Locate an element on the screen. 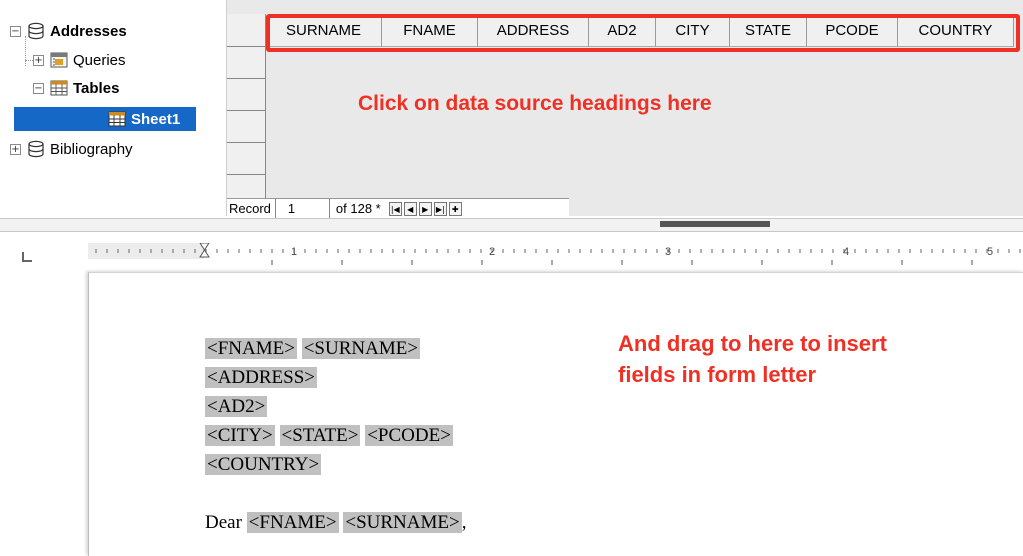  ruler-number: 2 is located at coordinates (492, 252).